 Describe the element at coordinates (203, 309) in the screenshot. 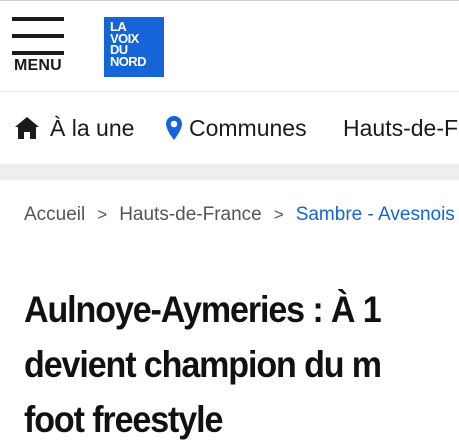

I see `article-title-line: Aulnoye-Aymeries : À 1` at that location.